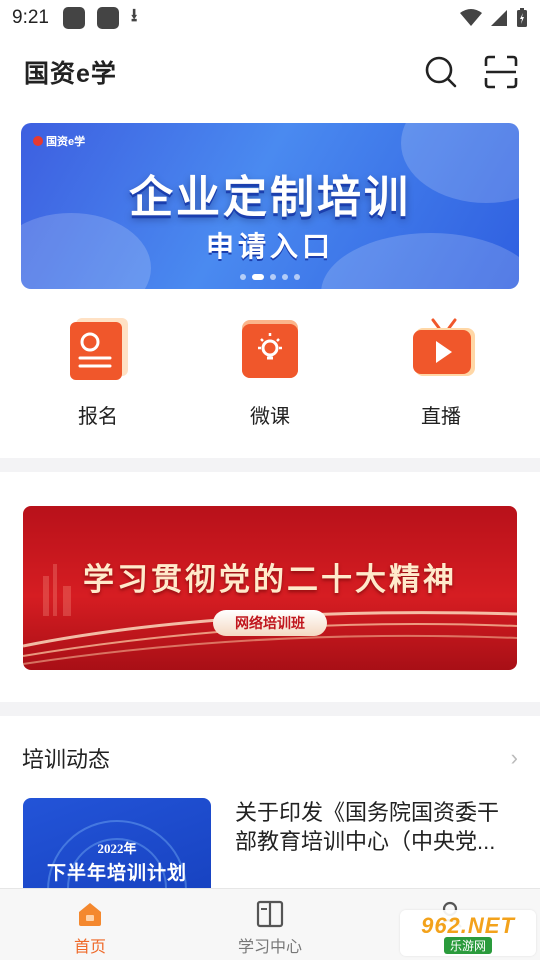 Image resolution: width=540 pixels, height=960 pixels. I want to click on nav-label: 学习中心, so click(269, 947).